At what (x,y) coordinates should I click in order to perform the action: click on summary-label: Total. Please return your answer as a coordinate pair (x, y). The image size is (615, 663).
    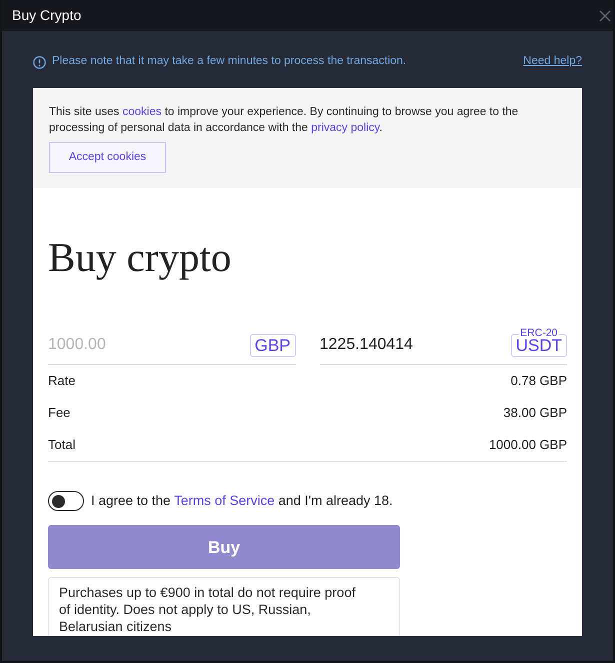
    Looking at the image, I should click on (62, 445).